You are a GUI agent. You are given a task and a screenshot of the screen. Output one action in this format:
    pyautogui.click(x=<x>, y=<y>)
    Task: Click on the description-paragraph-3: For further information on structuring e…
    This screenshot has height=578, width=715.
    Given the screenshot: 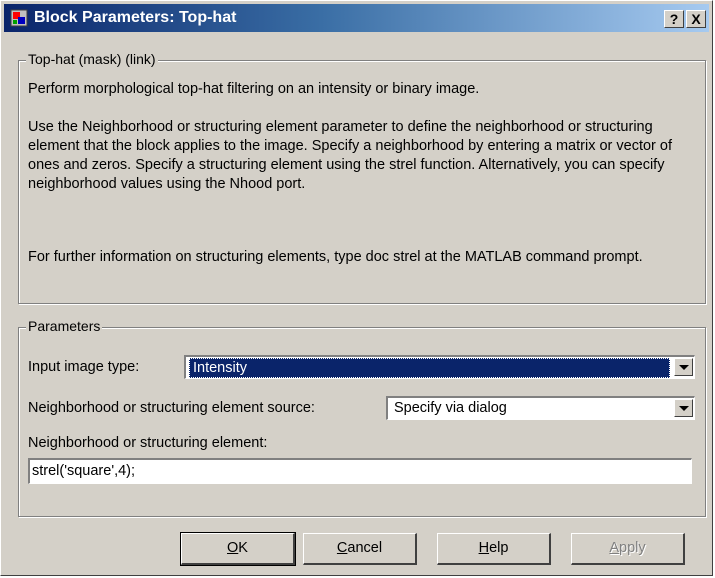 What is the action you would take?
    pyautogui.click(x=335, y=257)
    